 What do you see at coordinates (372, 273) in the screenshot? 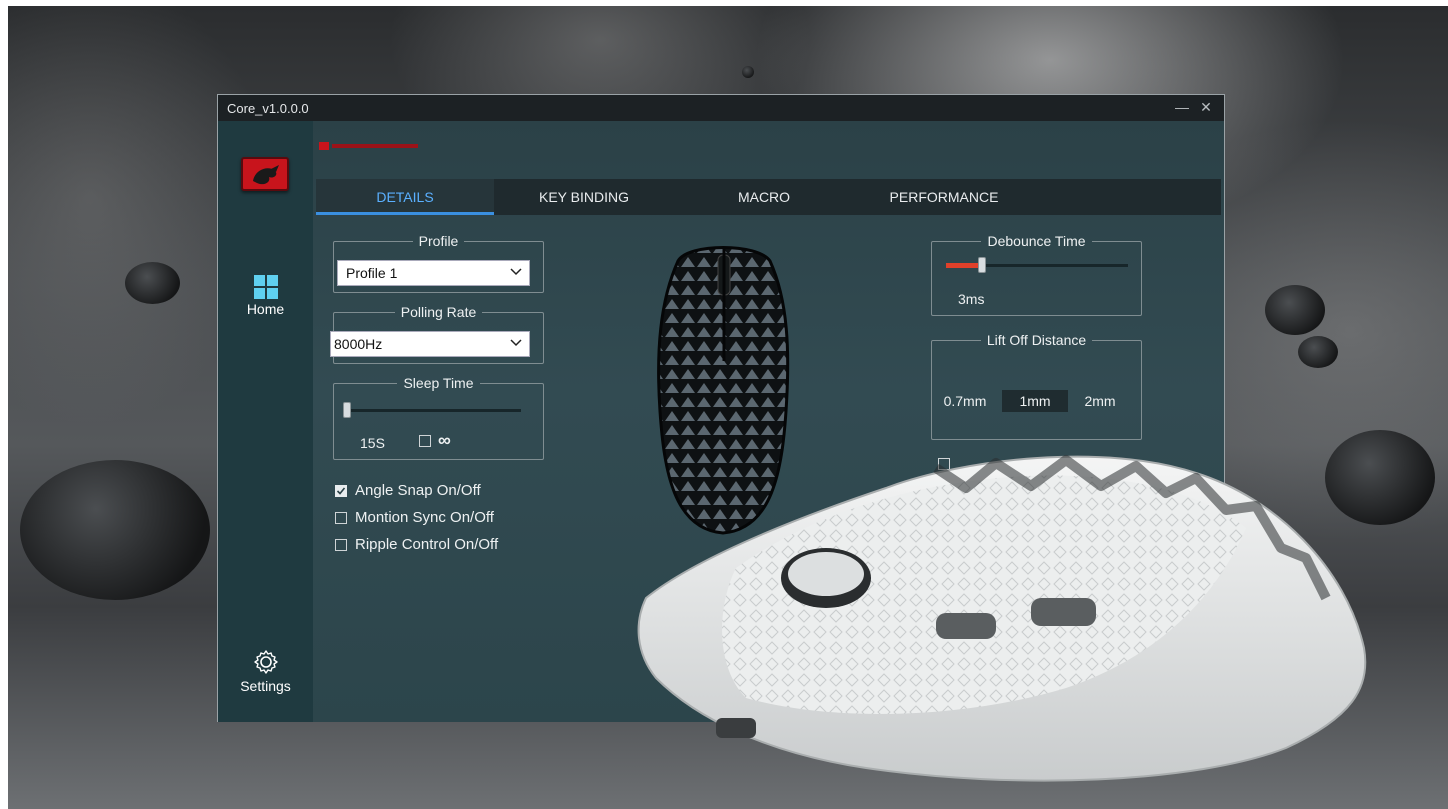
I see `profile-select-value: Profile 1` at bounding box center [372, 273].